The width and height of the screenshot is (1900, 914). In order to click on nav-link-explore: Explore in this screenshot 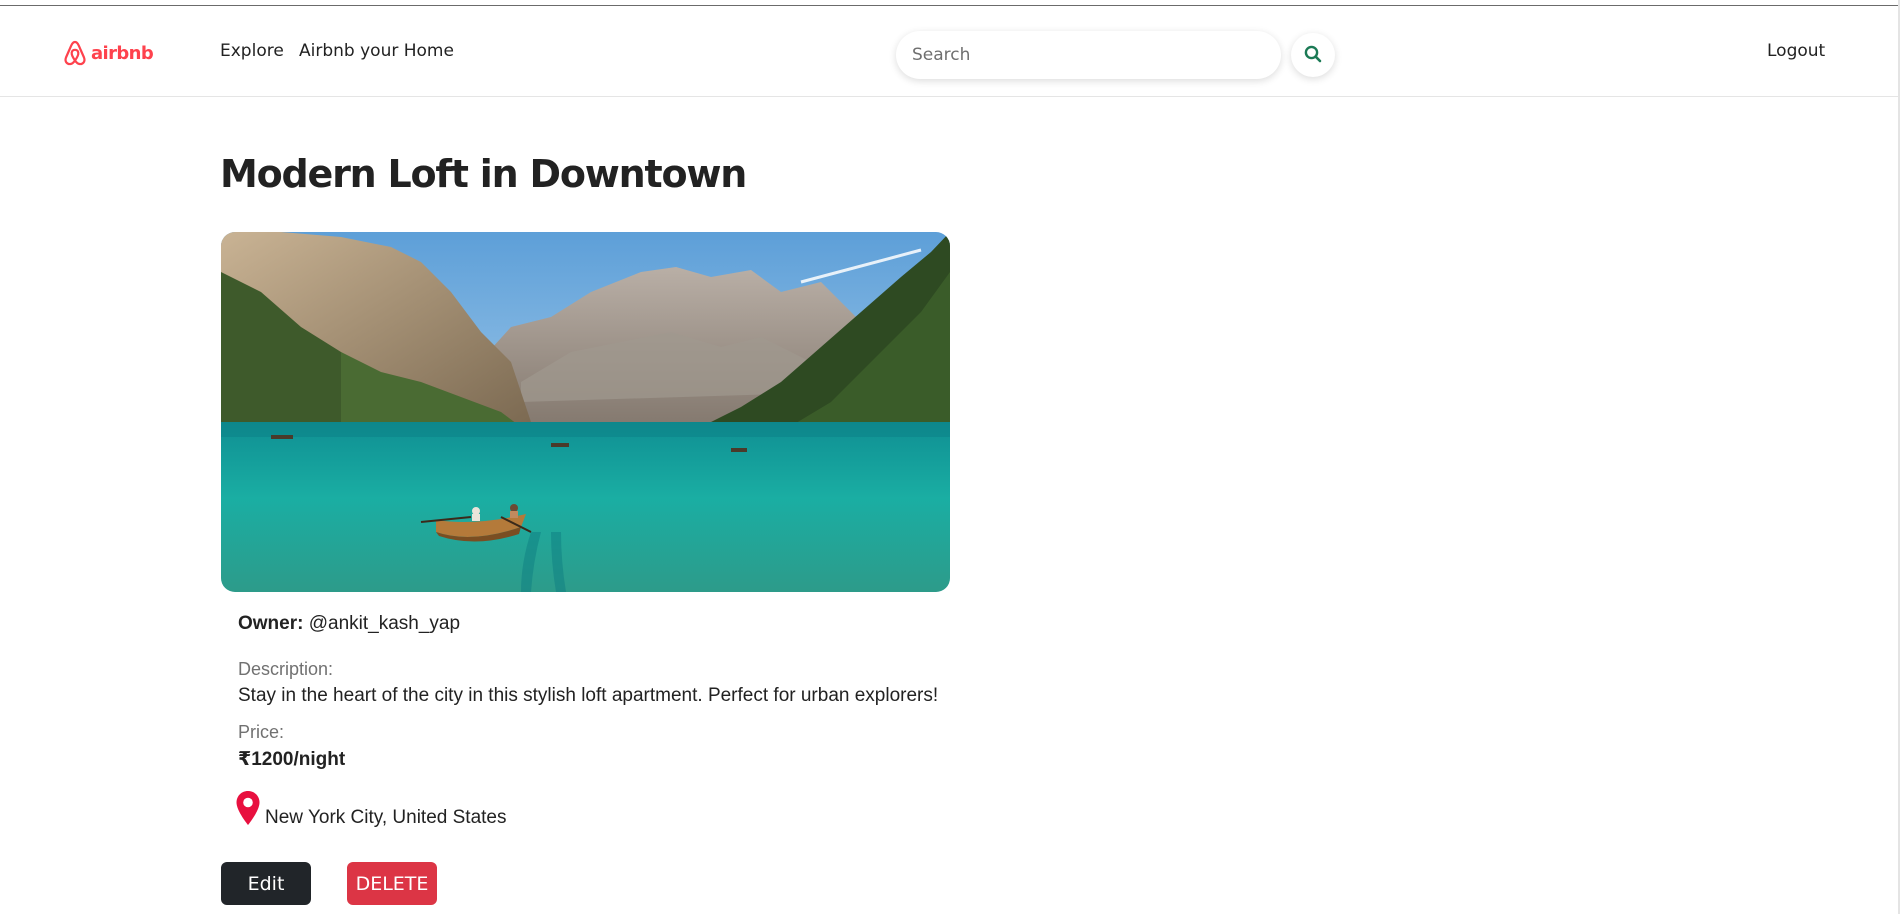, I will do `click(252, 51)`.